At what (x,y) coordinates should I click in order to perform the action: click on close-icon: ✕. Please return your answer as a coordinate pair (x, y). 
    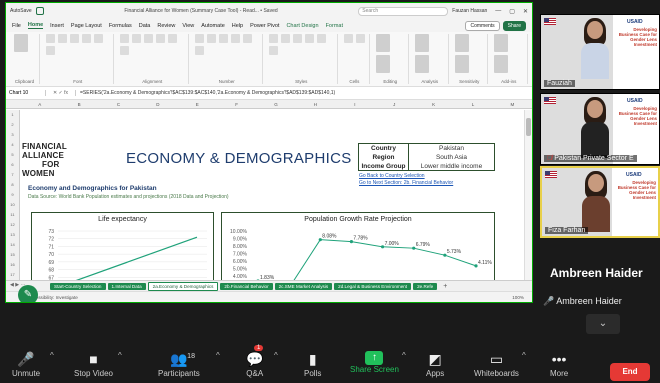
    Looking at the image, I should click on (525, 11).